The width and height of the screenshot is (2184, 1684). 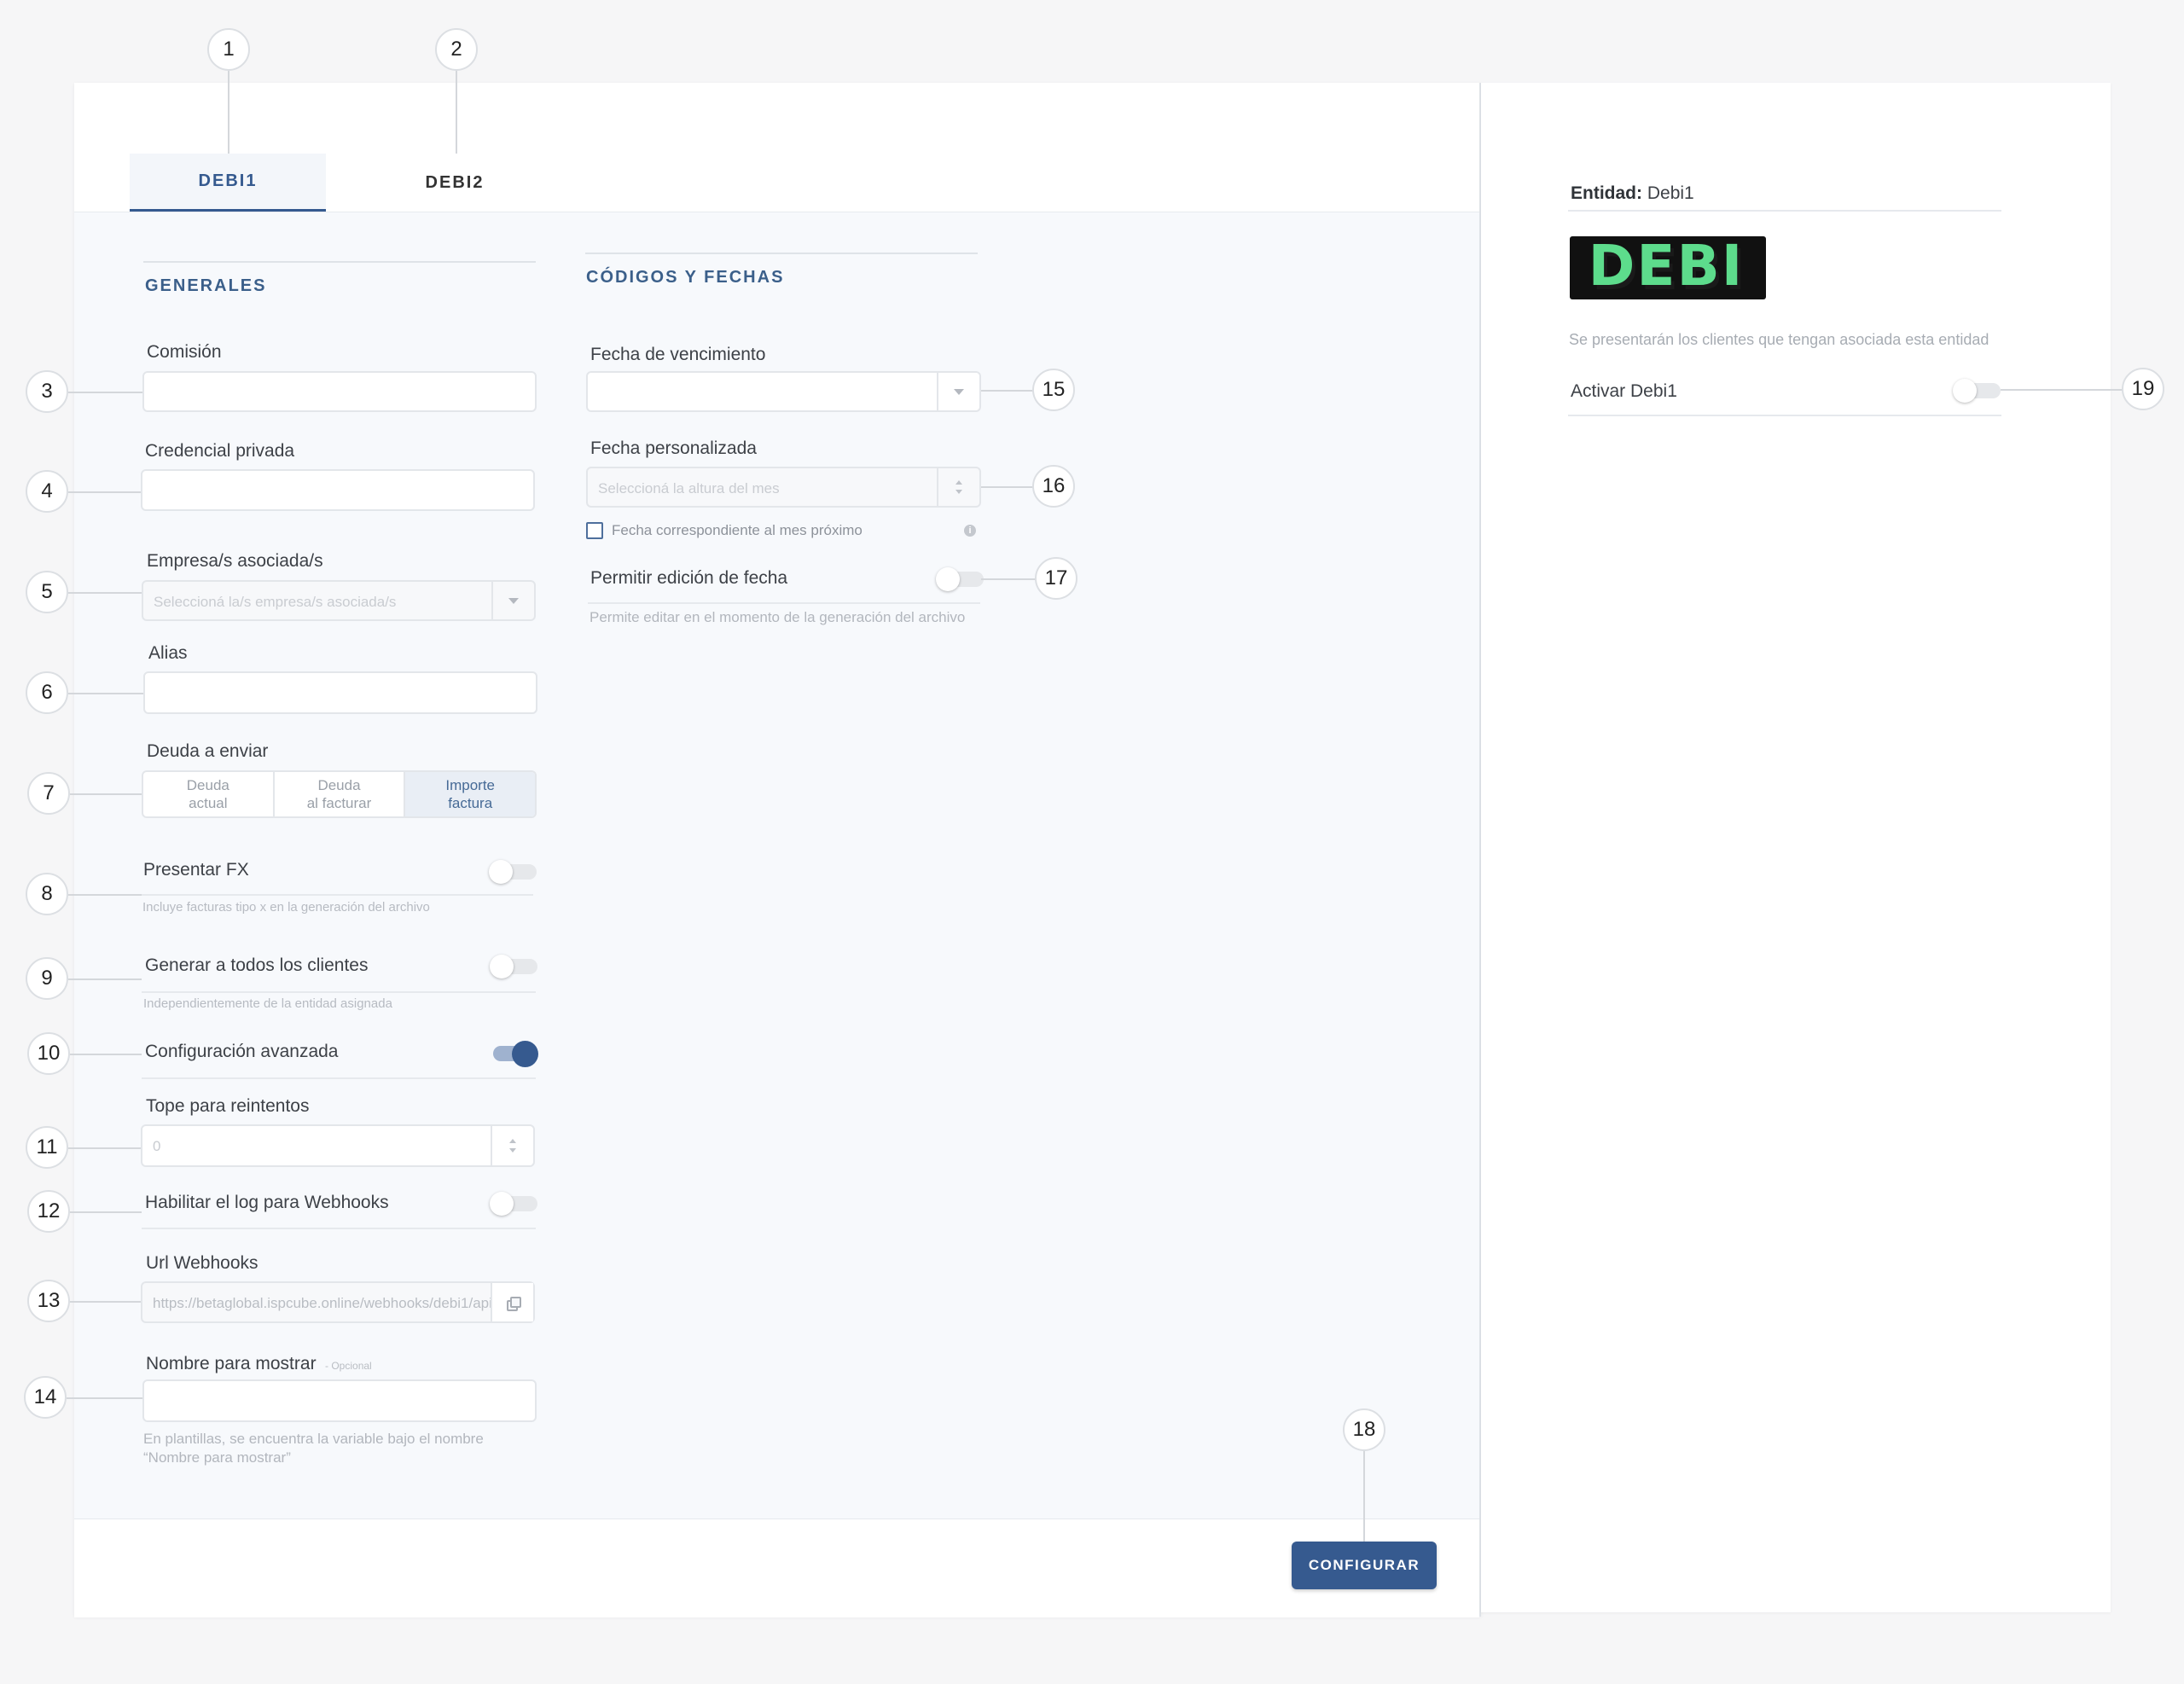 I want to click on entidad-value: Debi1, so click(x=1670, y=193).